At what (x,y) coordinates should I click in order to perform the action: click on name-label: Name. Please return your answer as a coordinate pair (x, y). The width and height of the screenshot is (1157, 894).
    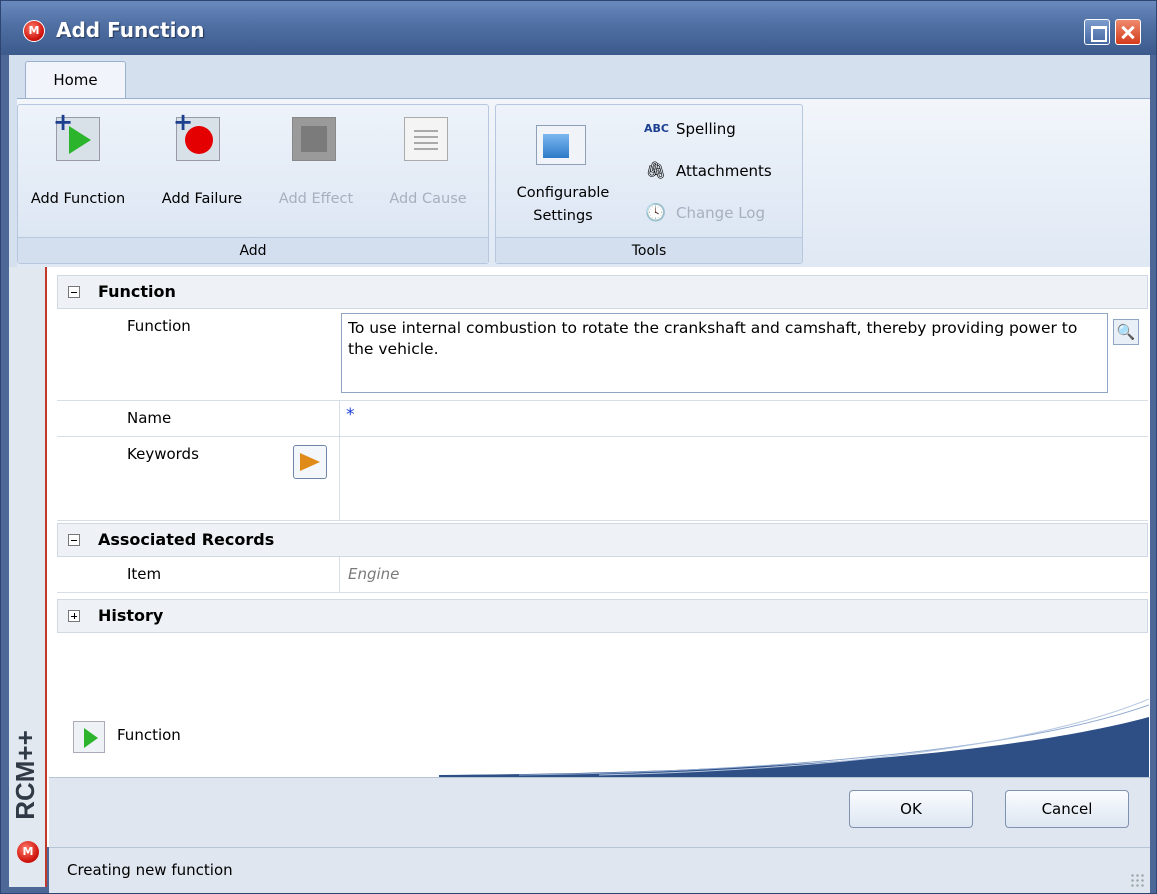
    Looking at the image, I should click on (149, 418).